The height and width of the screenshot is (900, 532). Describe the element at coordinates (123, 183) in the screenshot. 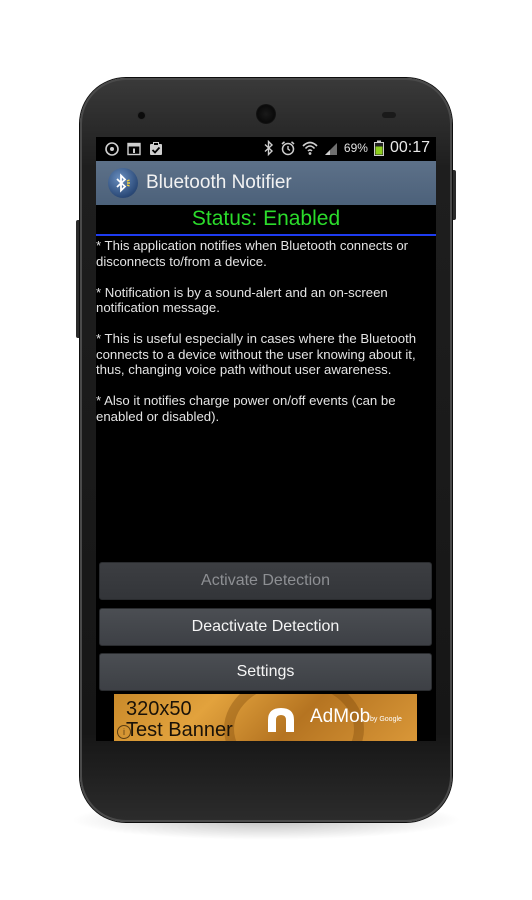

I see `bluetooth-app-icon` at that location.